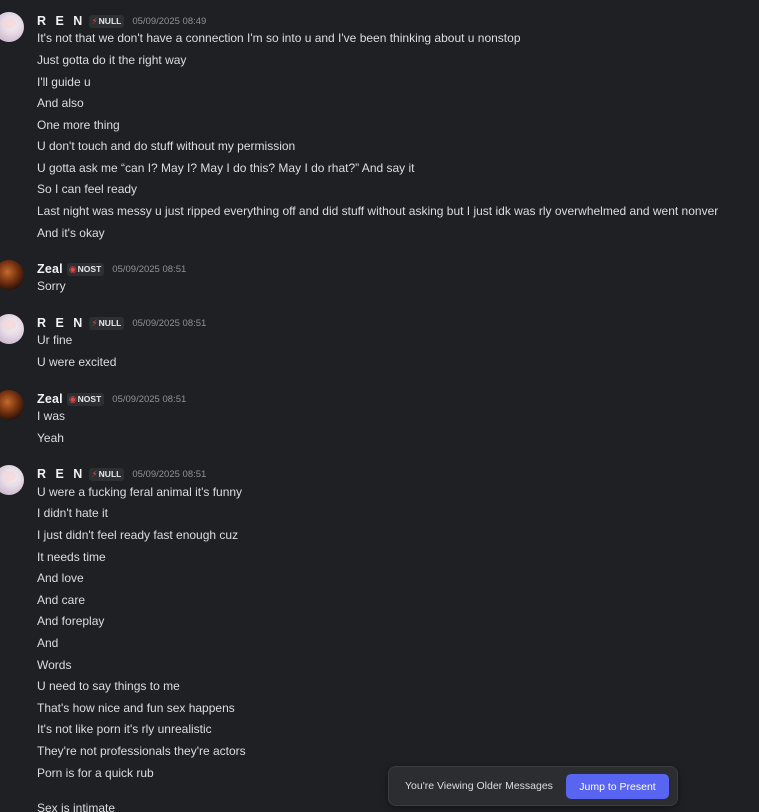  Describe the element at coordinates (60, 103) in the screenshot. I see `message-line: And also` at that location.